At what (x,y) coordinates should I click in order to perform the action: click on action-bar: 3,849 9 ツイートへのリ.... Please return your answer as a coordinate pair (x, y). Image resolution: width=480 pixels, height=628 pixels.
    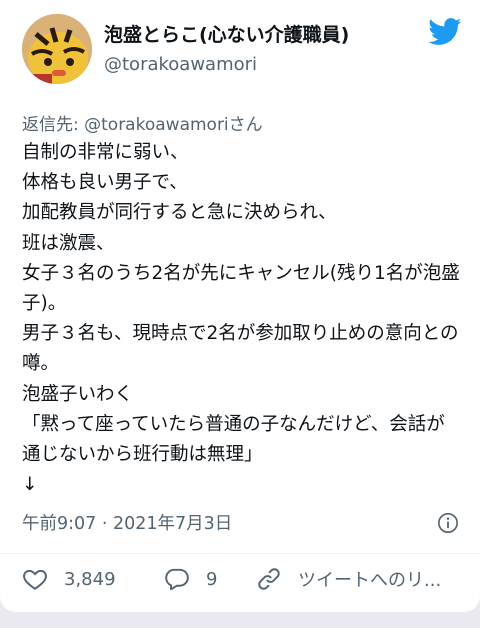
    Looking at the image, I should click on (247, 581).